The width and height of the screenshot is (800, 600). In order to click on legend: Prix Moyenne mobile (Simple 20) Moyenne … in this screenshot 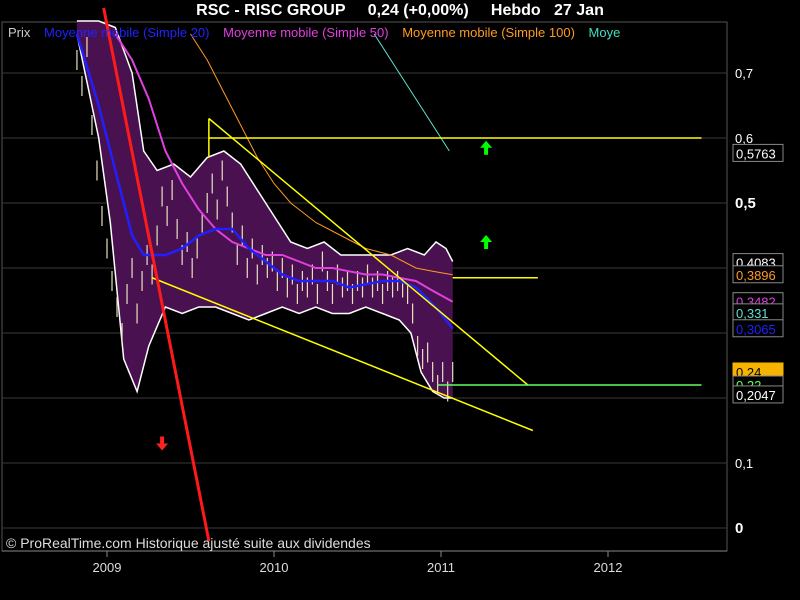, I will do `click(319, 32)`.